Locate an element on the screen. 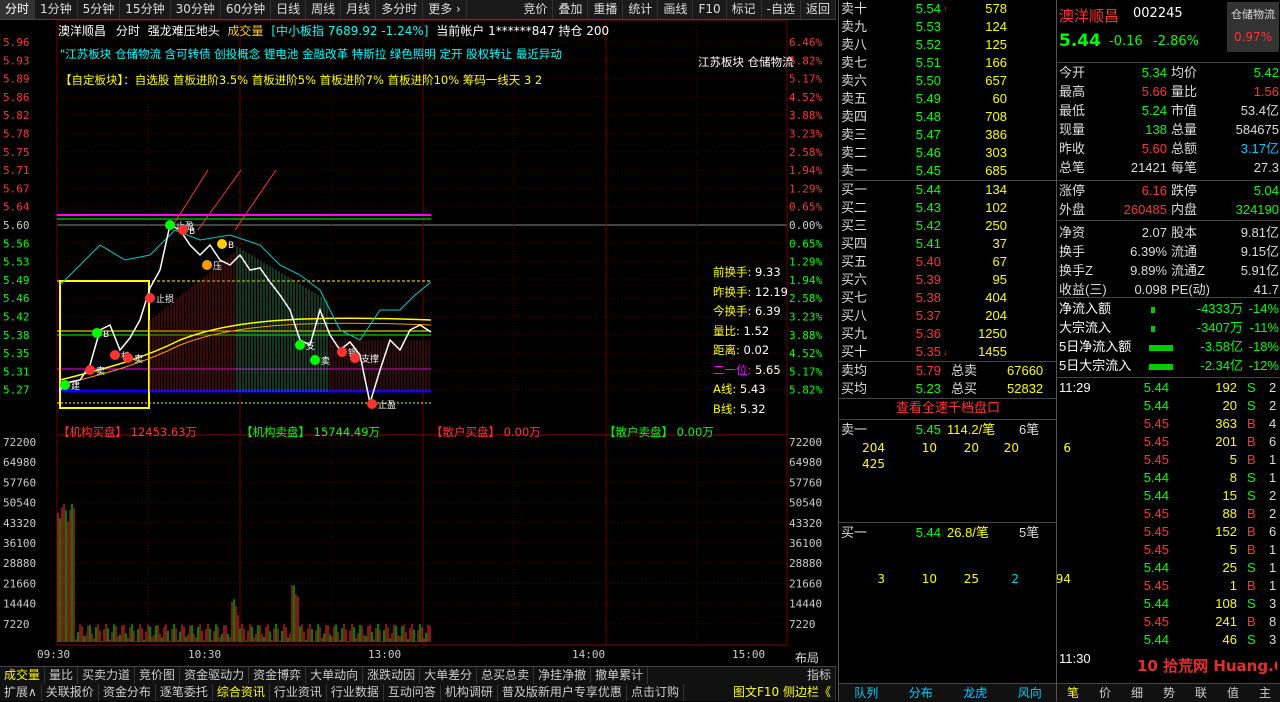 The width and height of the screenshot is (1280, 702). bid-row: 买六 5.39 95 is located at coordinates (948, 280).